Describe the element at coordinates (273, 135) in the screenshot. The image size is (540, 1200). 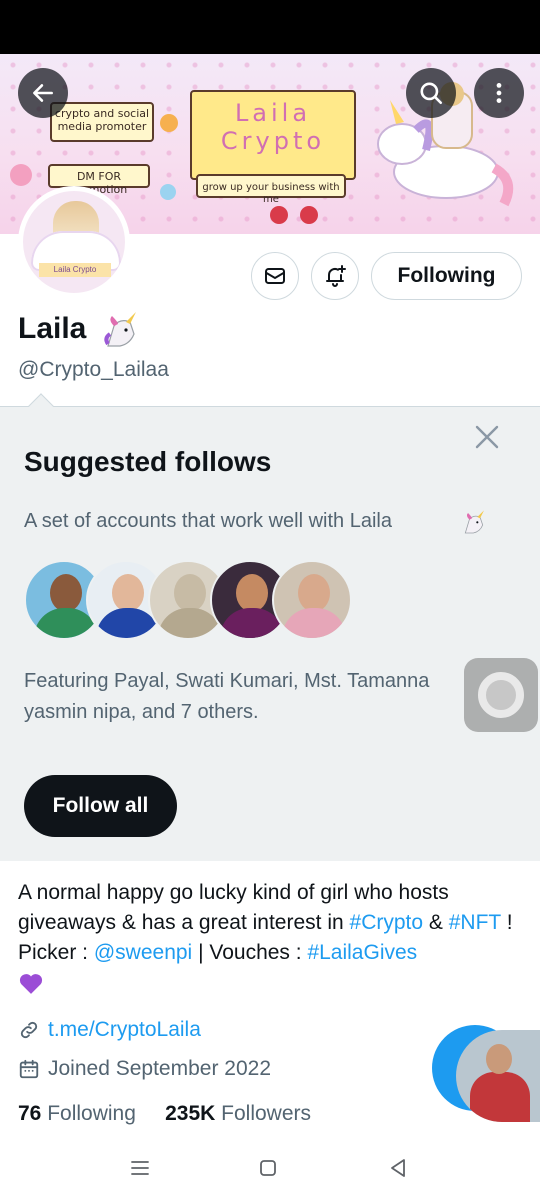
I see `banner-title: Laila Crypto` at that location.